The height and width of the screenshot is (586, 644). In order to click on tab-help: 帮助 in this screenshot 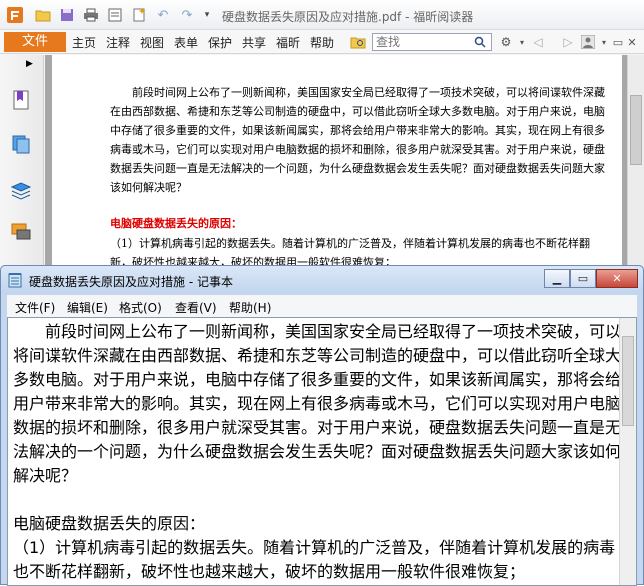, I will do `click(322, 42)`.